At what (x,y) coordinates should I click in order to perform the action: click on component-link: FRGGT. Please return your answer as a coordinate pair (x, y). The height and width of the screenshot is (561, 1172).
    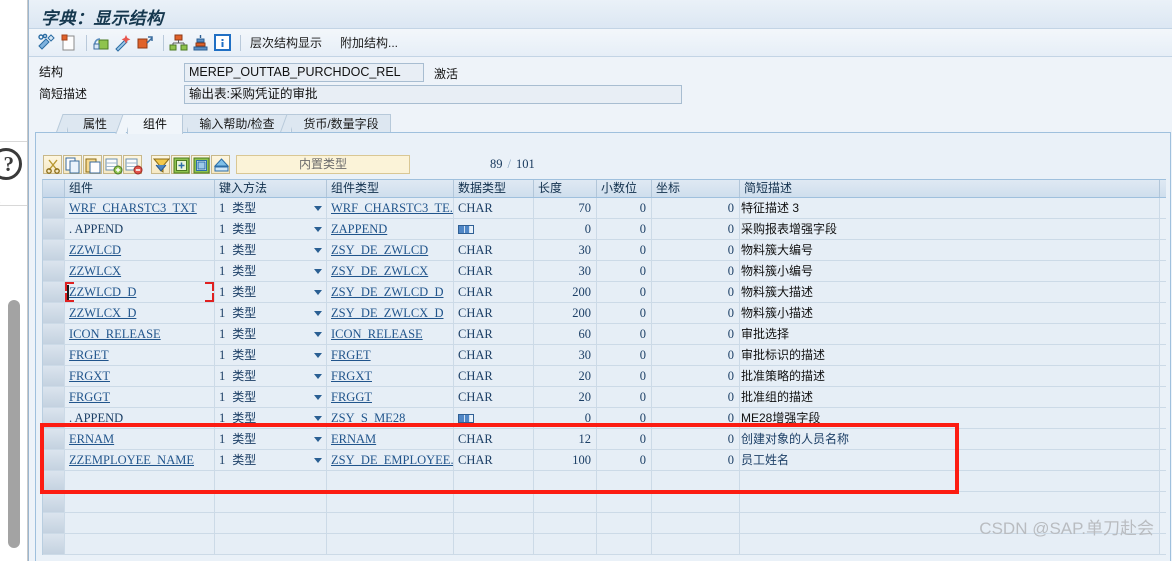
    Looking at the image, I should click on (89, 397).